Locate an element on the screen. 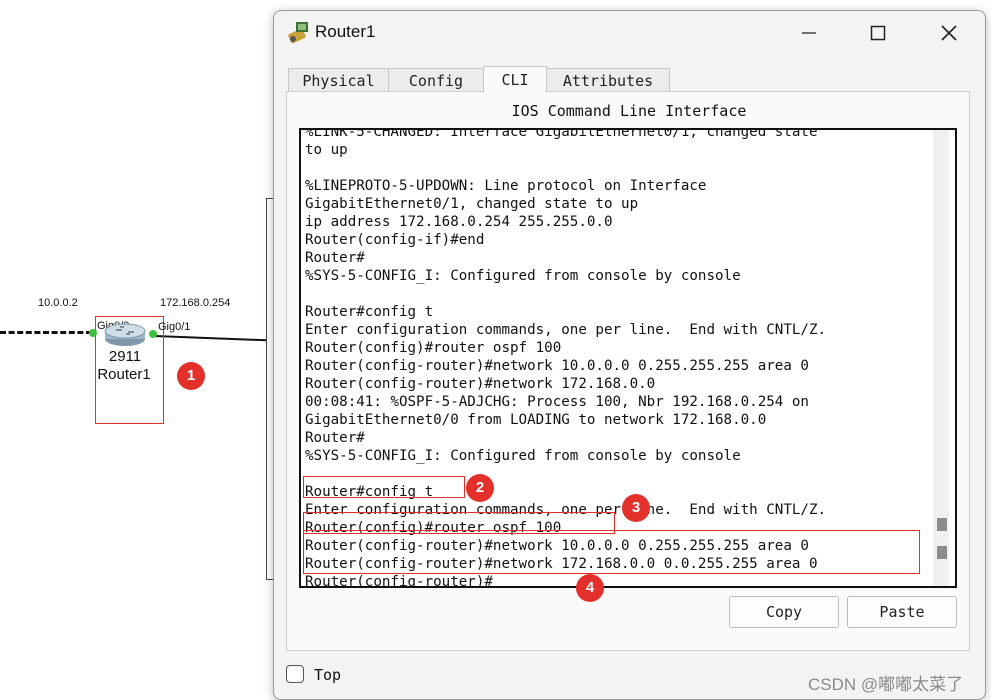 The image size is (991, 700). port-label-gig0-1: Gig0/1 is located at coordinates (174, 327).